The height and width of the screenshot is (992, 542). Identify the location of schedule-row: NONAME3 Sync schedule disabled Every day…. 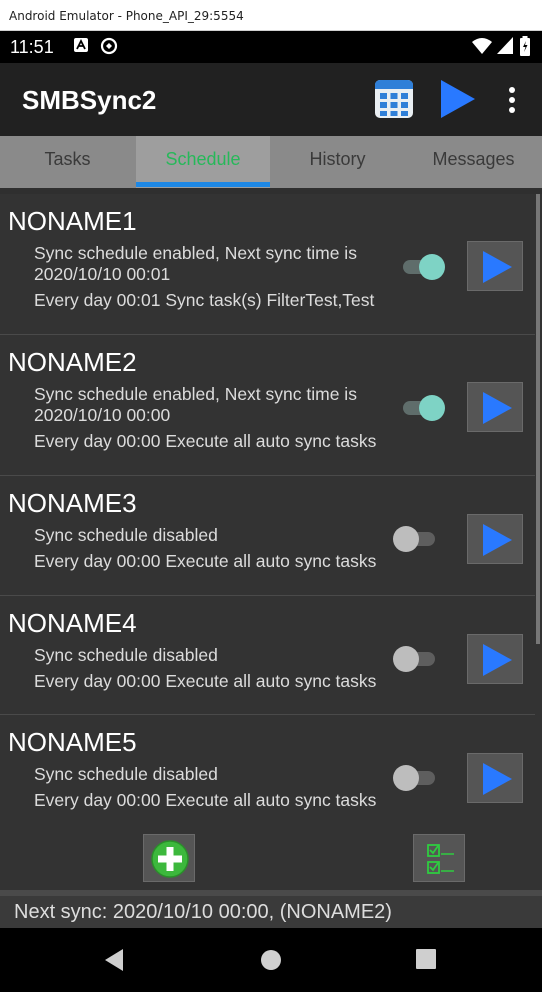
(267, 536).